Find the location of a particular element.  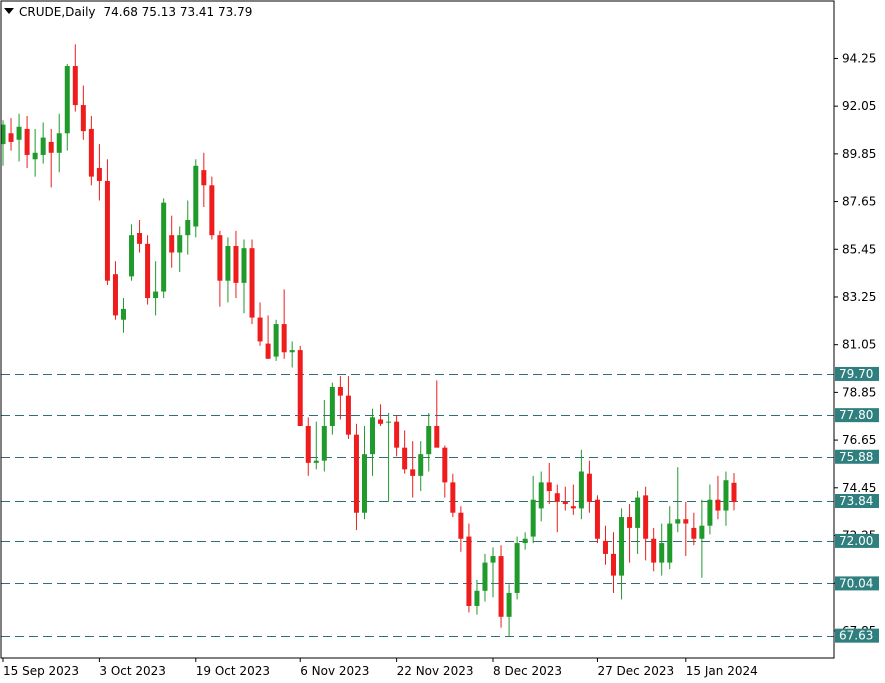

level-label-text: 72.00 is located at coordinates (856, 541).